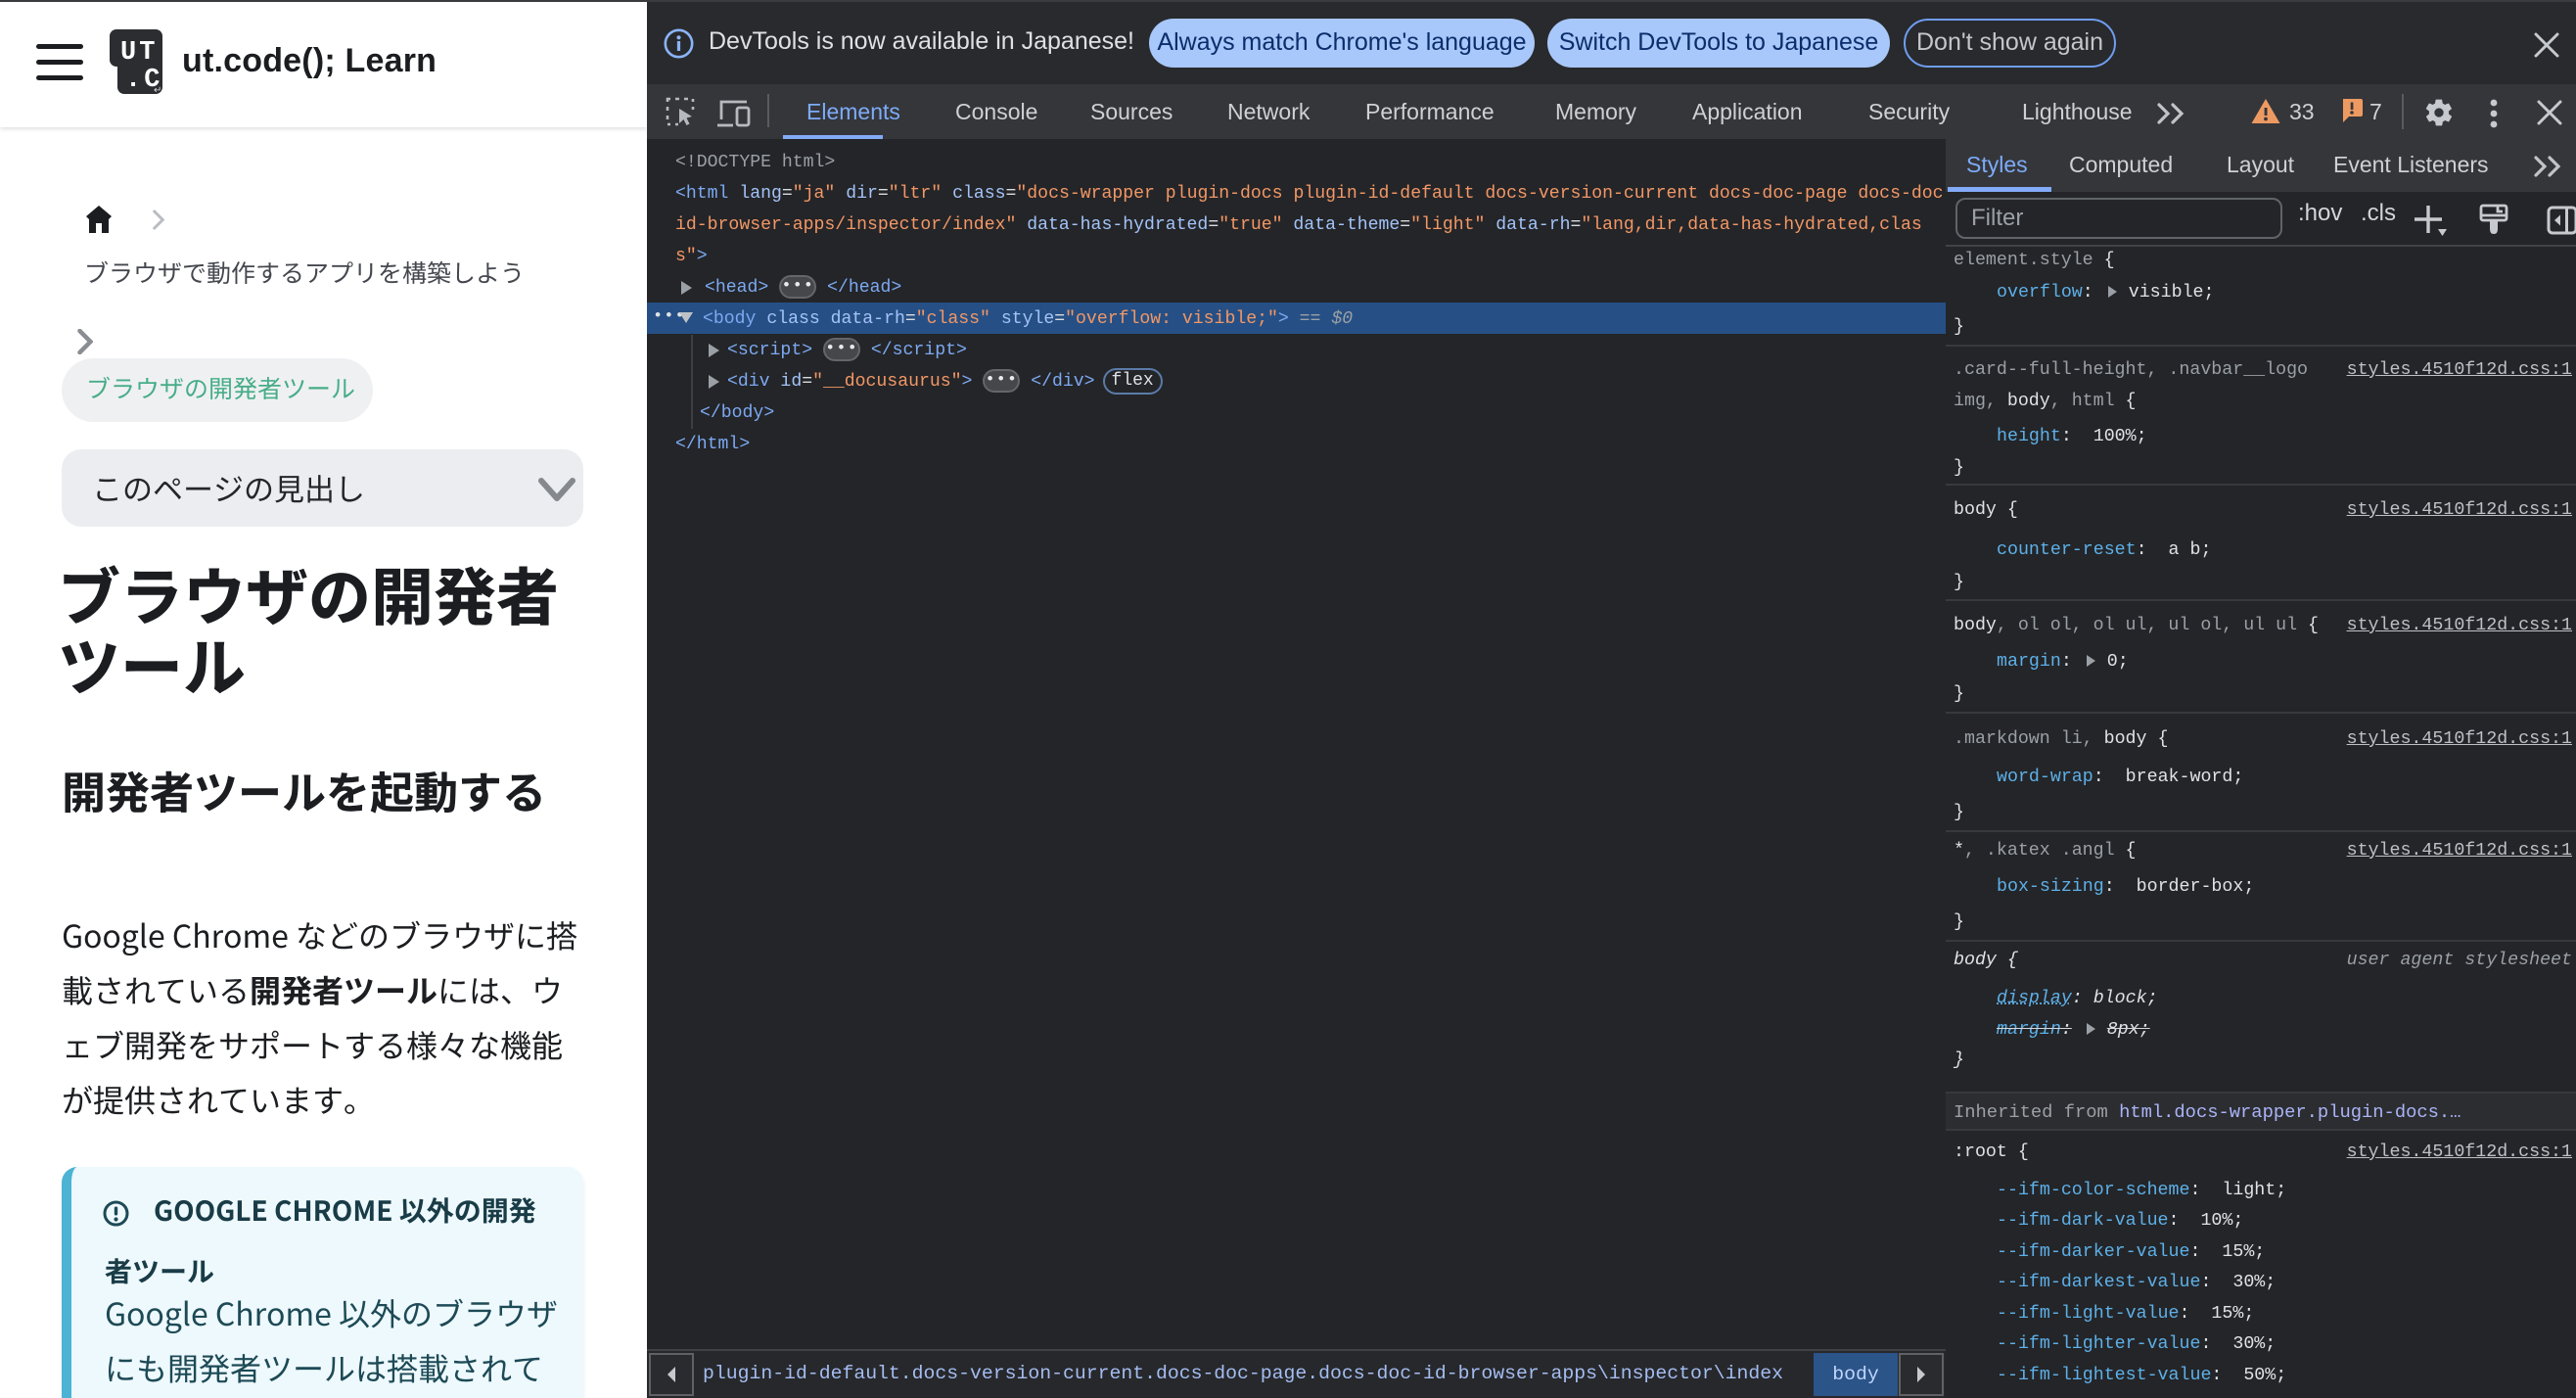  Describe the element at coordinates (139, 53) in the screenshot. I see `svg-text: UT` at that location.